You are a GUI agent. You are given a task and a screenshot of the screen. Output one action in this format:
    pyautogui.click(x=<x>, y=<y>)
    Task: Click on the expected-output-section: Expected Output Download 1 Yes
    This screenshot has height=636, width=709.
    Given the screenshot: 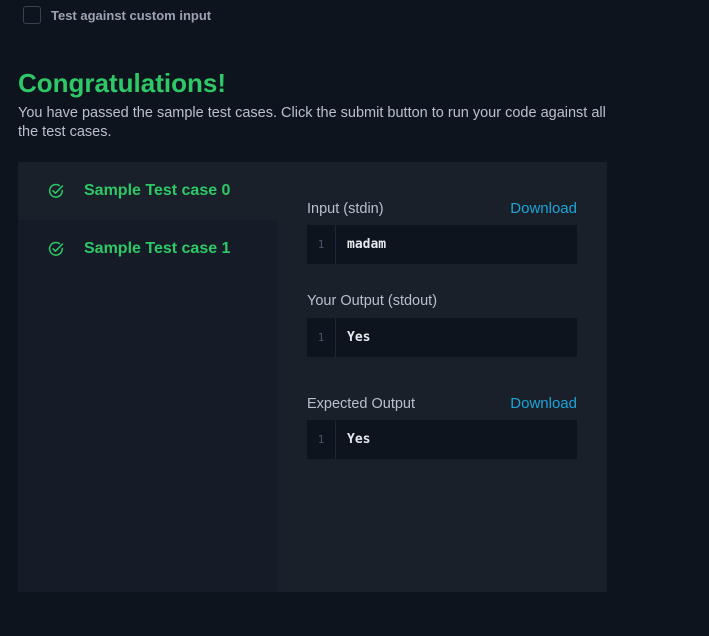 What is the action you would take?
    pyautogui.click(x=442, y=427)
    